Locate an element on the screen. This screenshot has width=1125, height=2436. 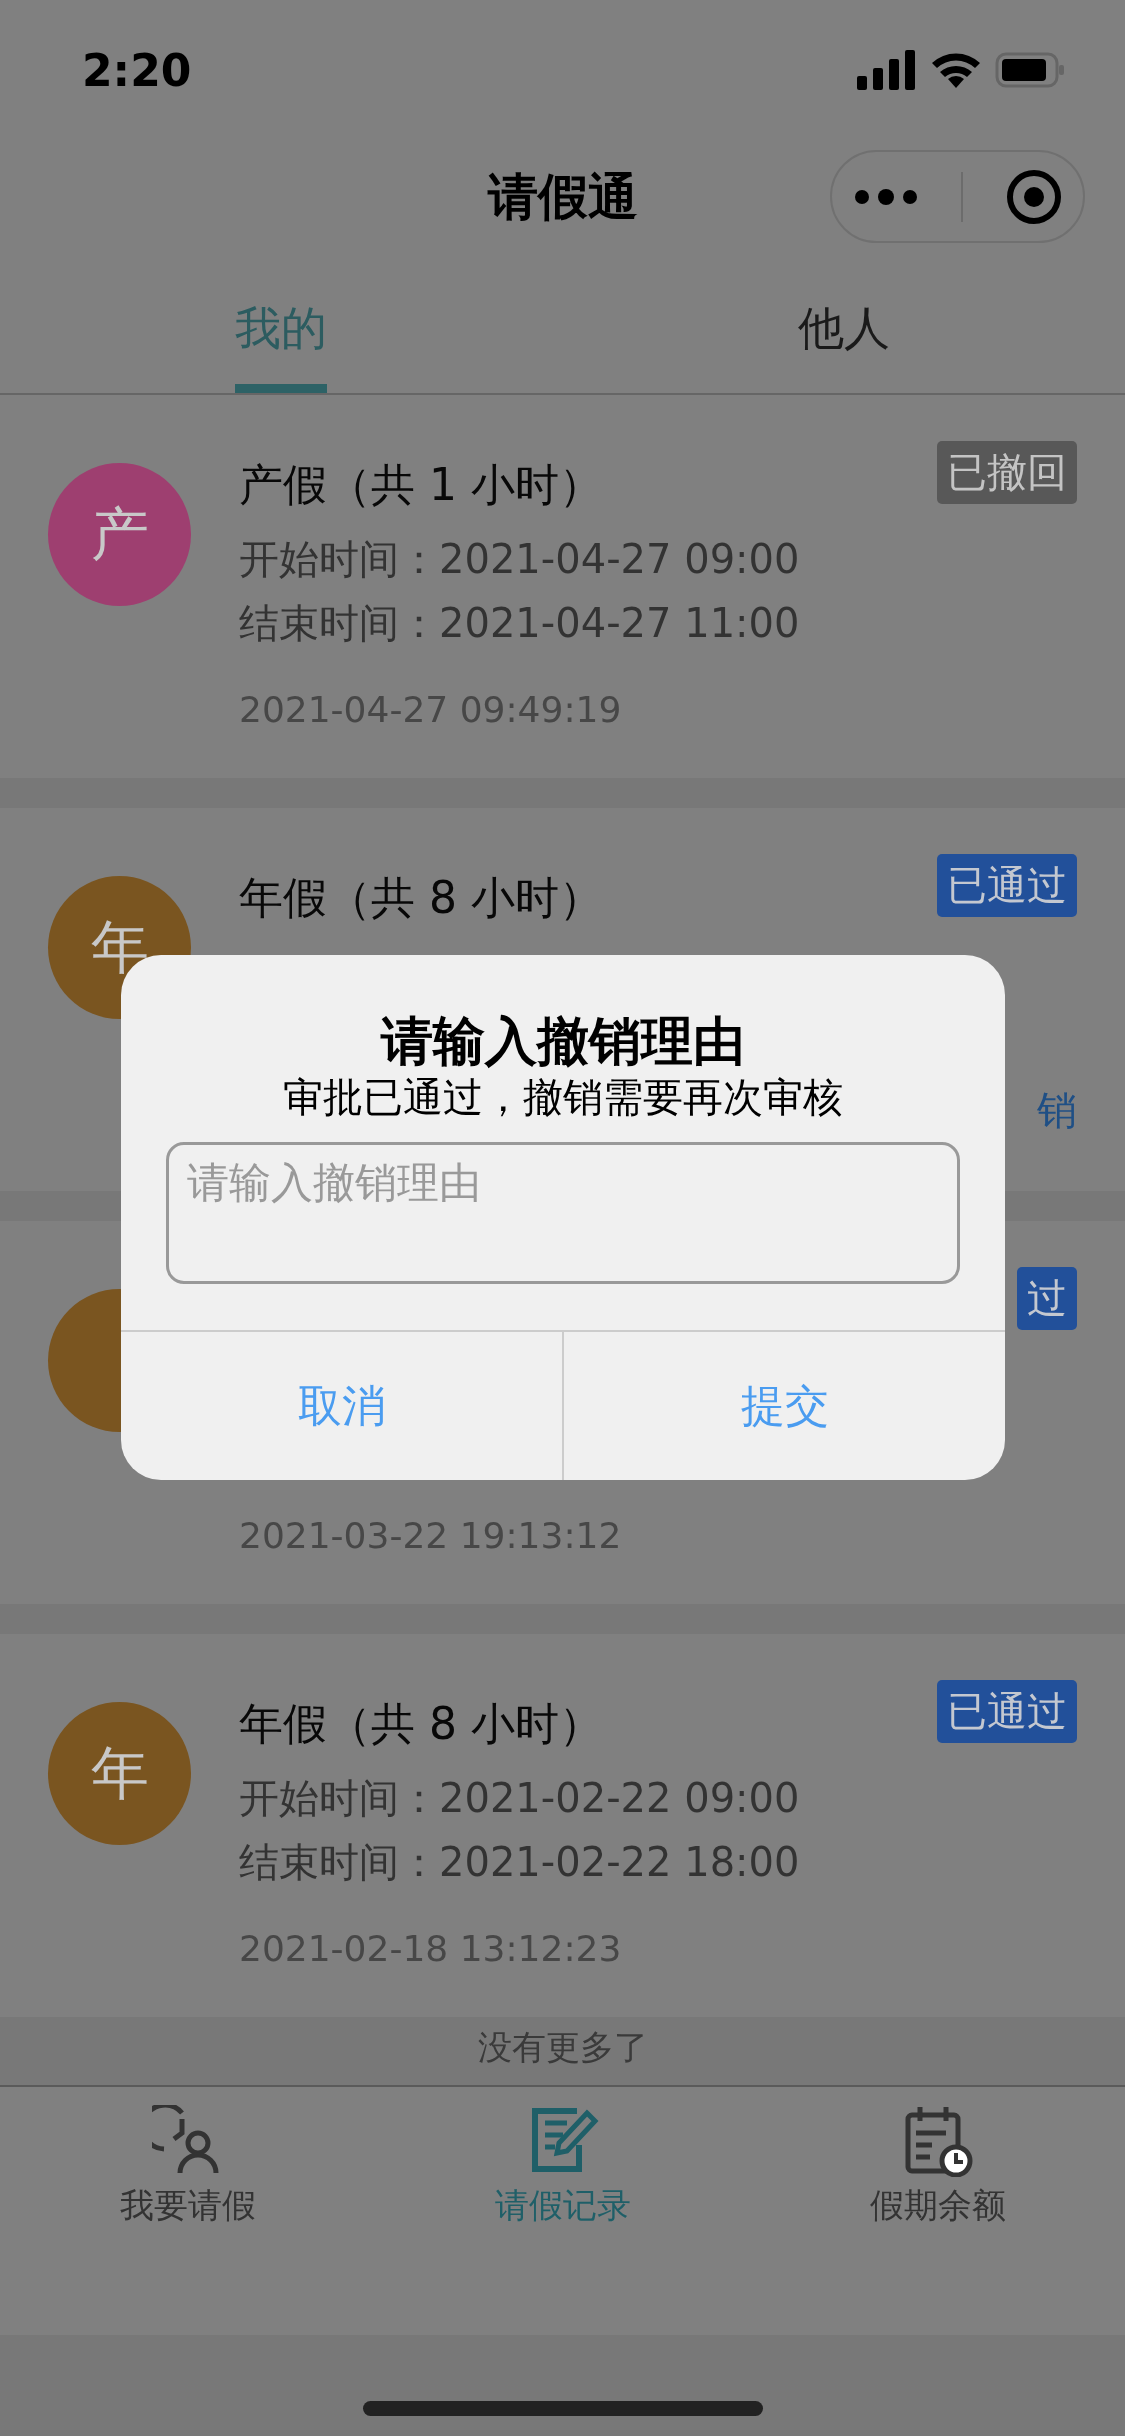
time-range-text: 结束时间：2021-02-22 18:00 is located at coordinates (520, 1862).